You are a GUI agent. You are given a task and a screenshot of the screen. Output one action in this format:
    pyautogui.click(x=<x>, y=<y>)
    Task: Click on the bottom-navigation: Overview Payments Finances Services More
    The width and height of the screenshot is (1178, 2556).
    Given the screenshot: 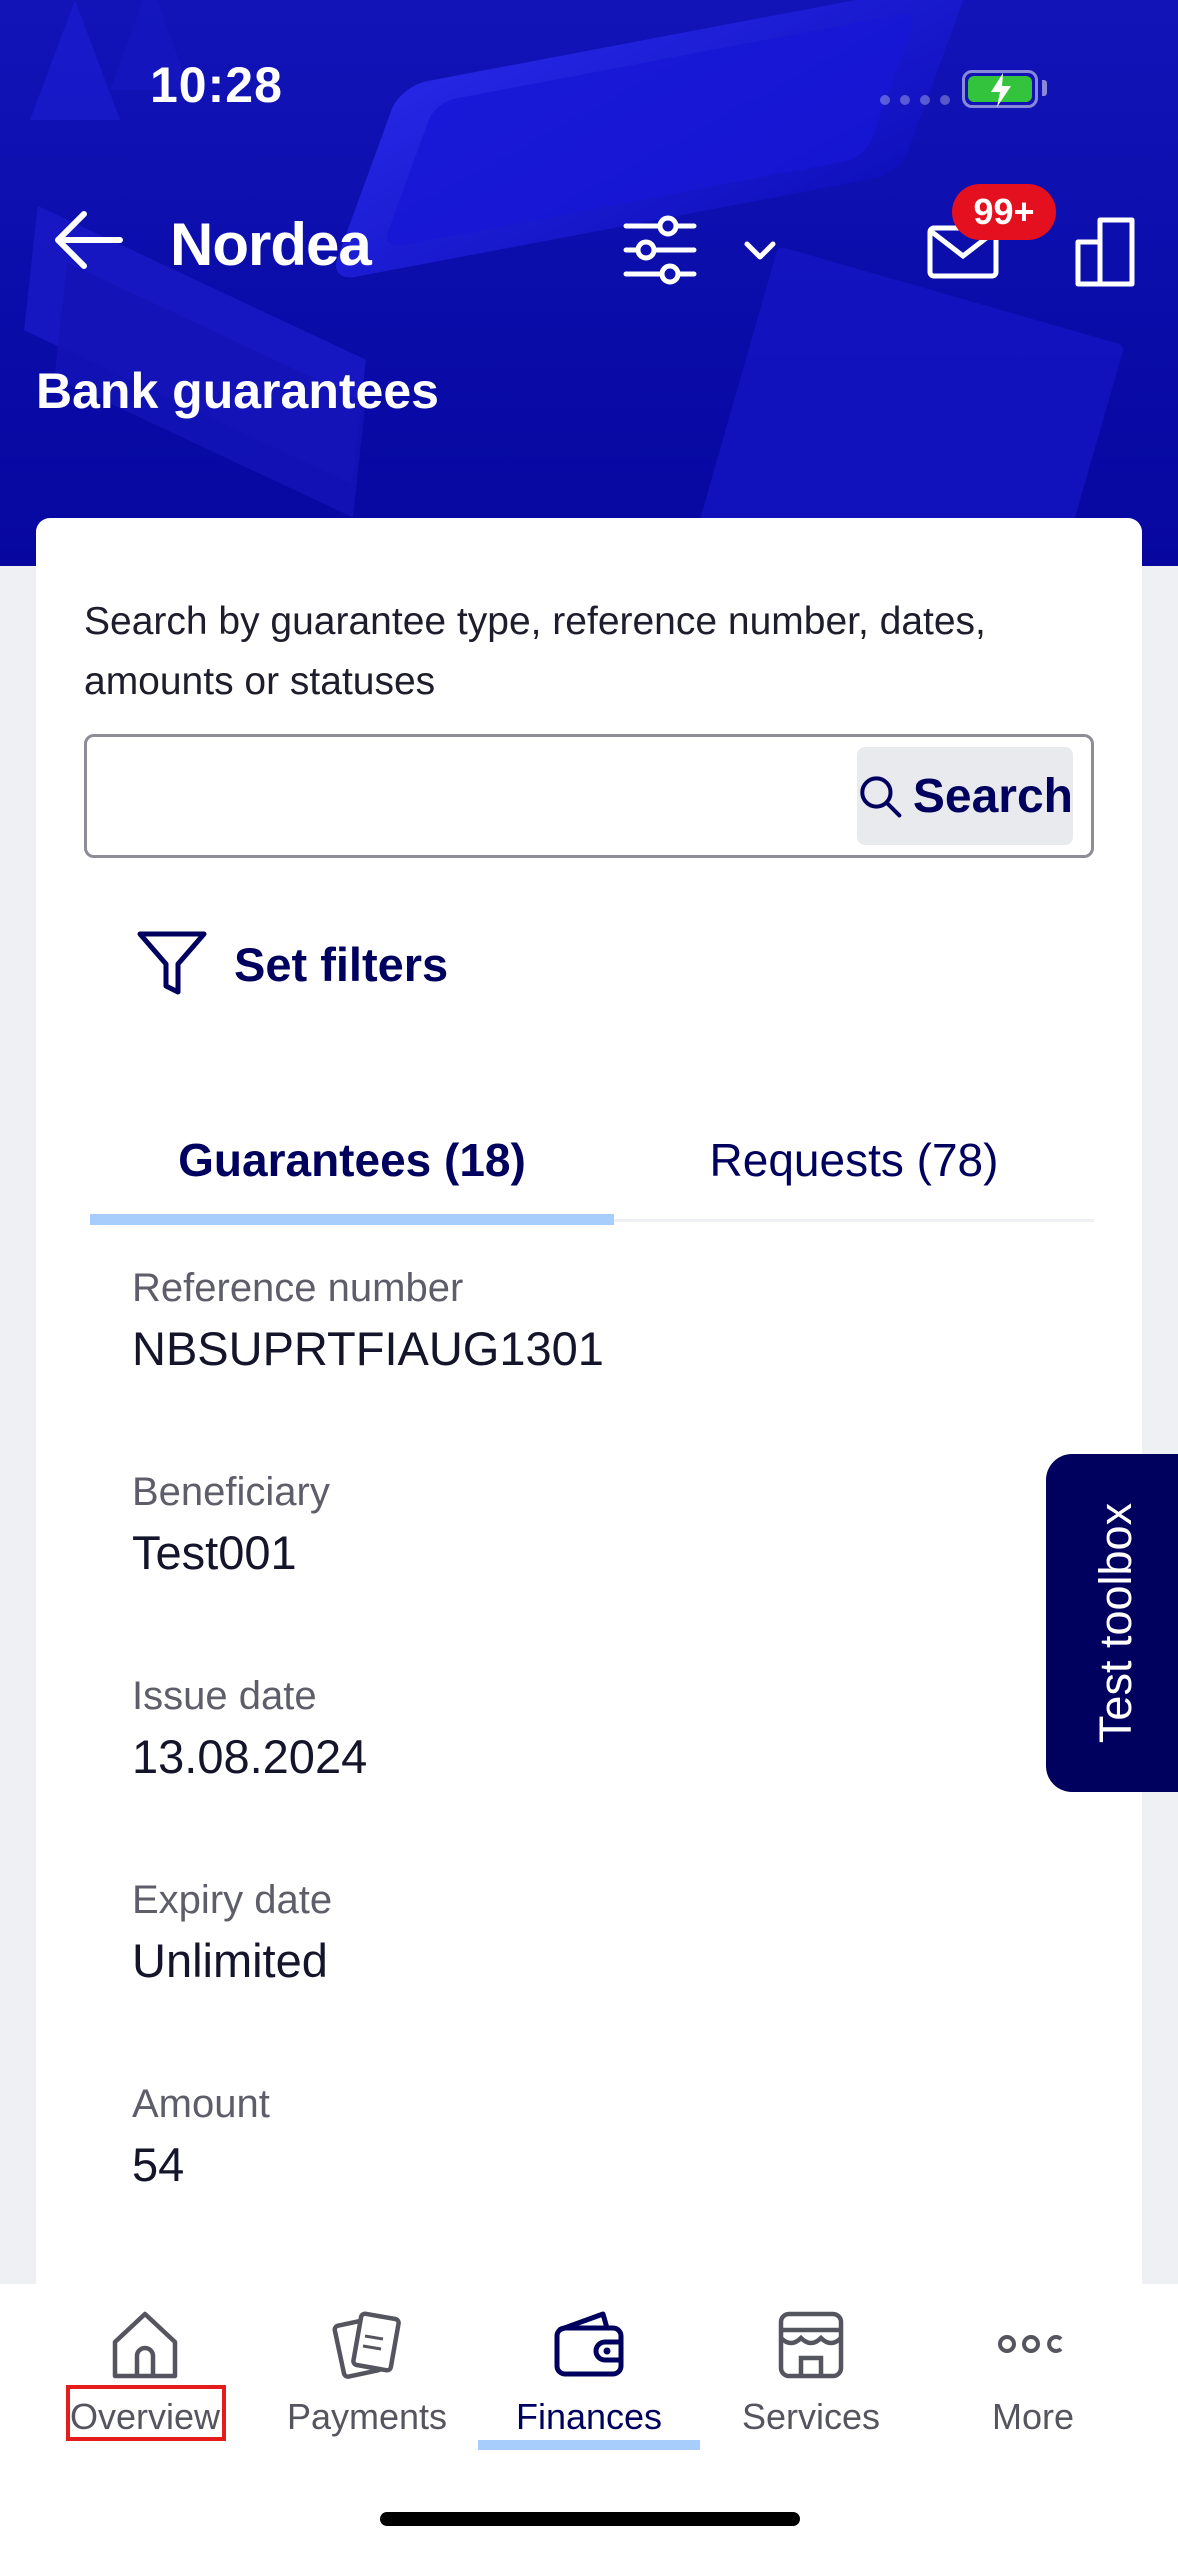 What is the action you would take?
    pyautogui.click(x=589, y=2420)
    